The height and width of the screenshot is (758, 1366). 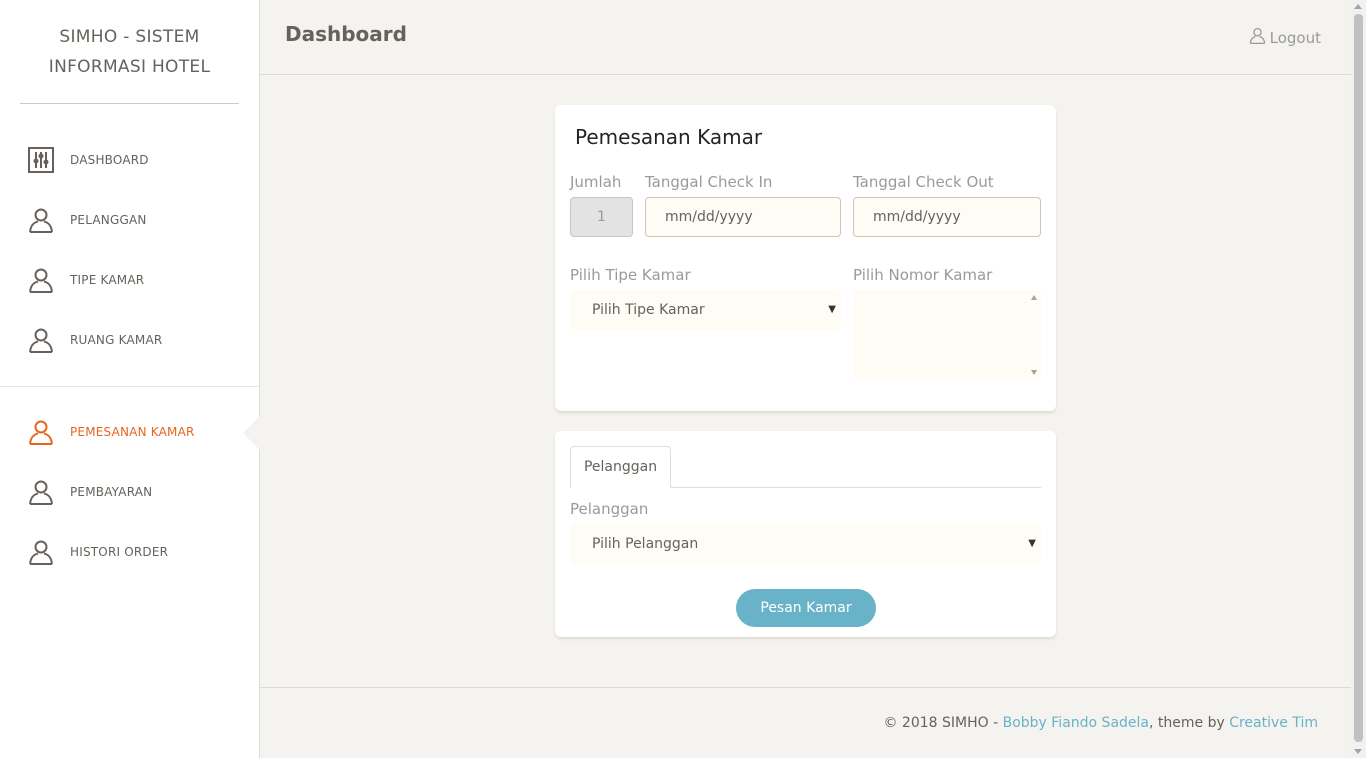 What do you see at coordinates (630, 275) in the screenshot?
I see `tipe-kamar-label: Pilih Tipe Kamar` at bounding box center [630, 275].